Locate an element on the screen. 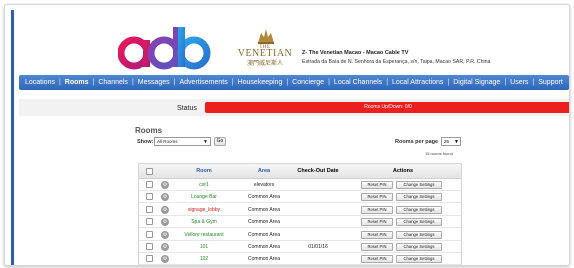 This screenshot has height=268, width=574. venetian-logo: THE VENETIAN 澳門威尼斯人 is located at coordinates (265, 47).